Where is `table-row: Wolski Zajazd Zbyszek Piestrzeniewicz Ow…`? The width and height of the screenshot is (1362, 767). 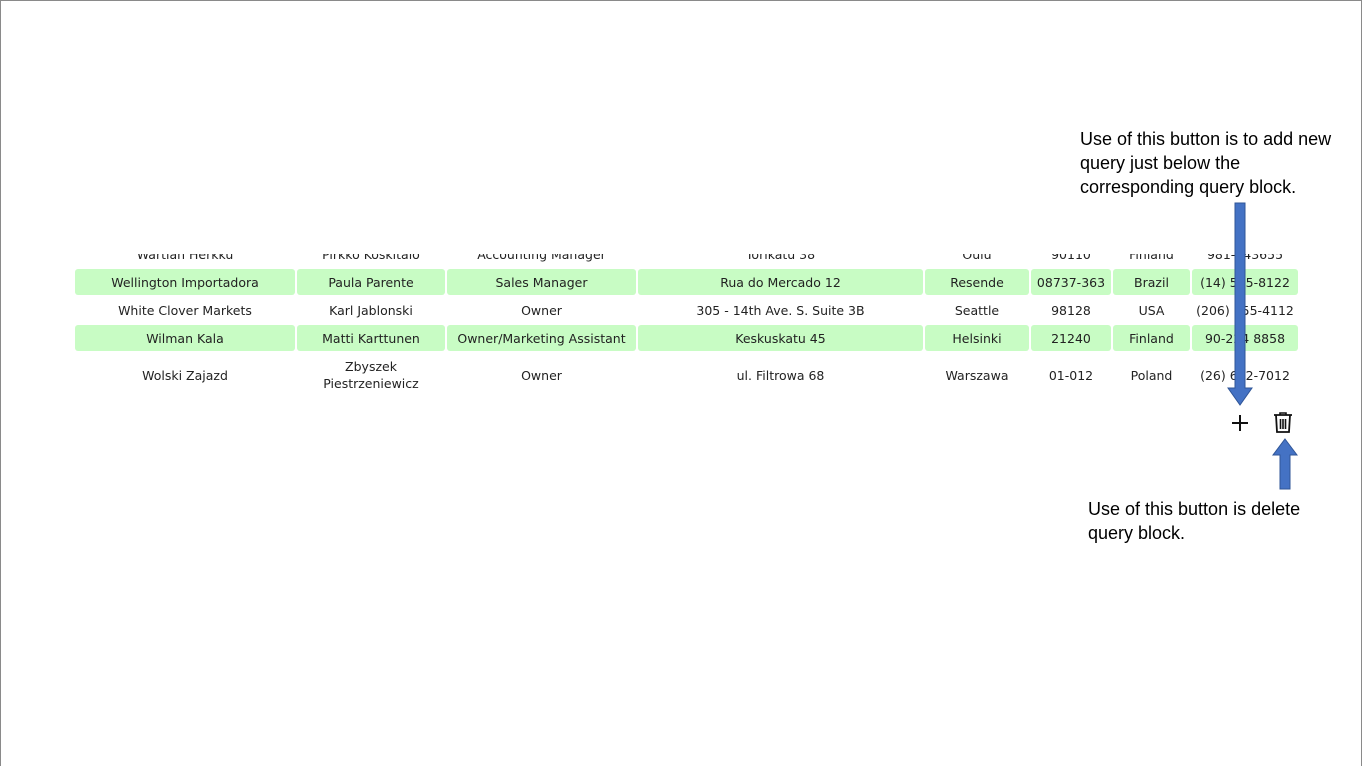 table-row: Wolski Zajazd Zbyszek Piestrzeniewicz Ow… is located at coordinates (686, 375).